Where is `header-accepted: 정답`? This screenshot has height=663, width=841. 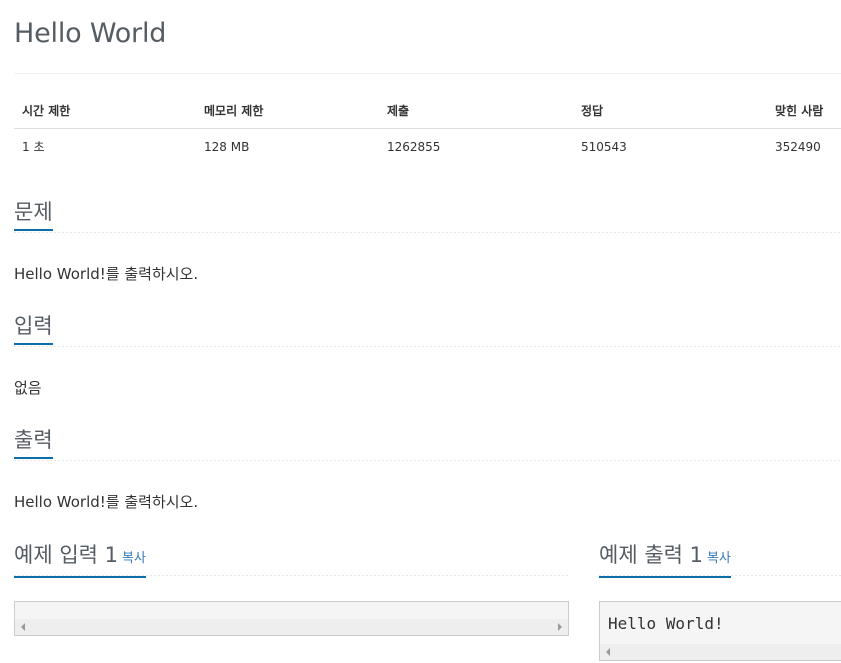 header-accepted: 정답 is located at coordinates (670, 110).